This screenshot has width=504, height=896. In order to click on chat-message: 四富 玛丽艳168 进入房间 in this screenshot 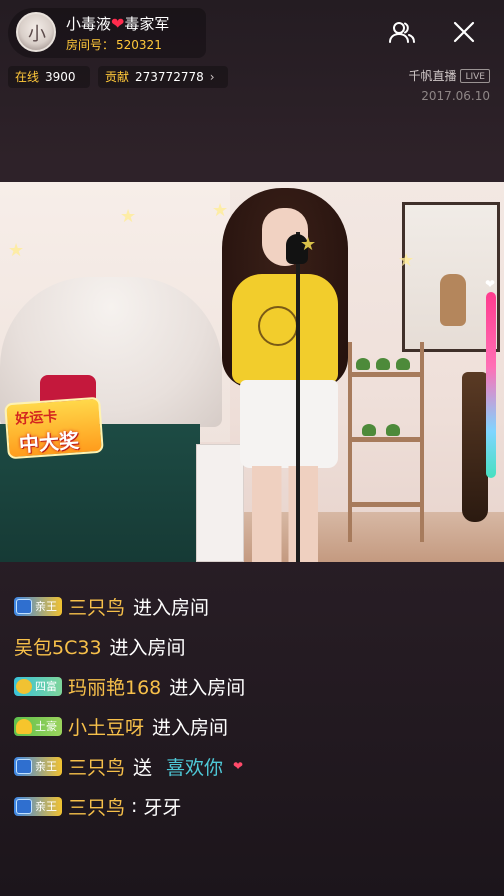, I will do `click(254, 686)`.